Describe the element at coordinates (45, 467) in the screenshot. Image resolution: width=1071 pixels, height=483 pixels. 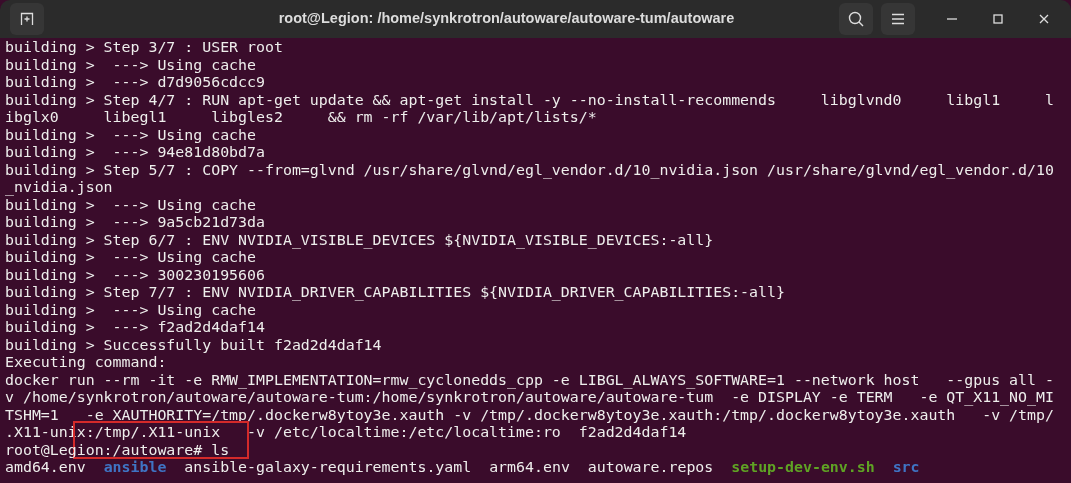
I see `file-listing-entry: amd64.env` at that location.